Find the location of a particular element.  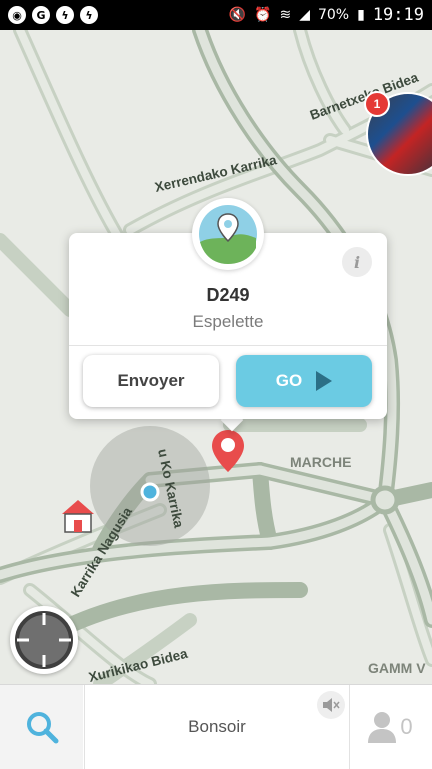

clock: 19:19 is located at coordinates (398, 15).